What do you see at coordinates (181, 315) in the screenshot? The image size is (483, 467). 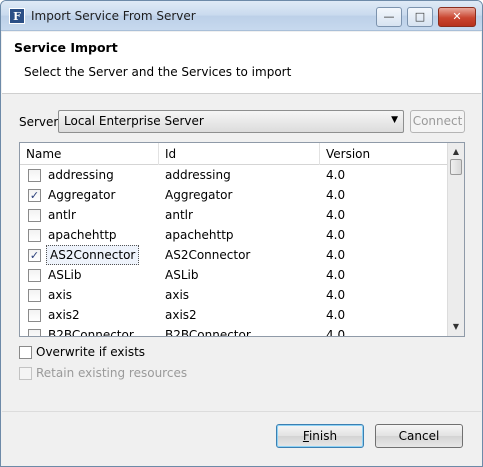 I see `service-id-cell: axis2` at bounding box center [181, 315].